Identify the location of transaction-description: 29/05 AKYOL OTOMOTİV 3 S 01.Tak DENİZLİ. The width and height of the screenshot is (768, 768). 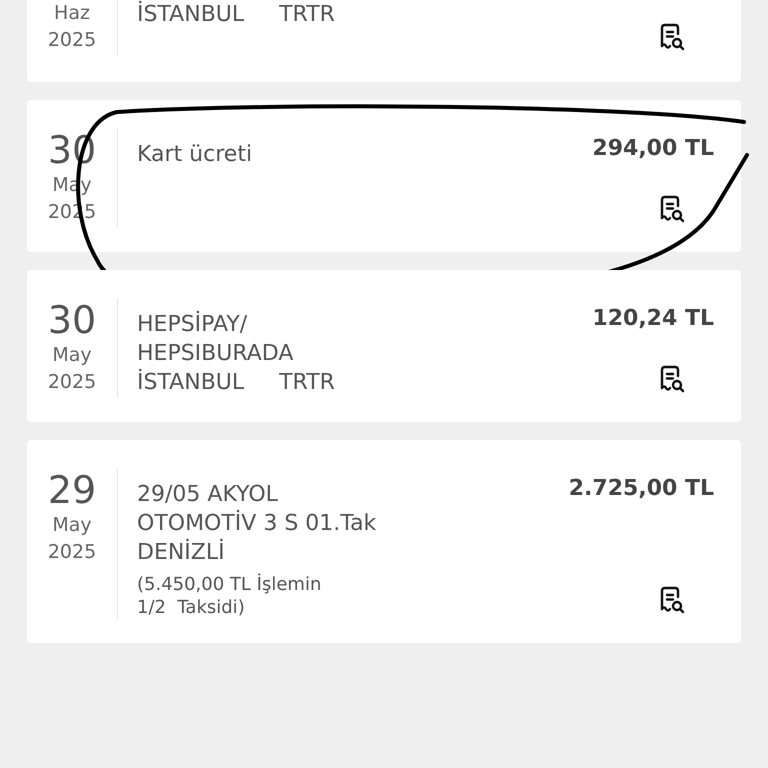
(257, 524).